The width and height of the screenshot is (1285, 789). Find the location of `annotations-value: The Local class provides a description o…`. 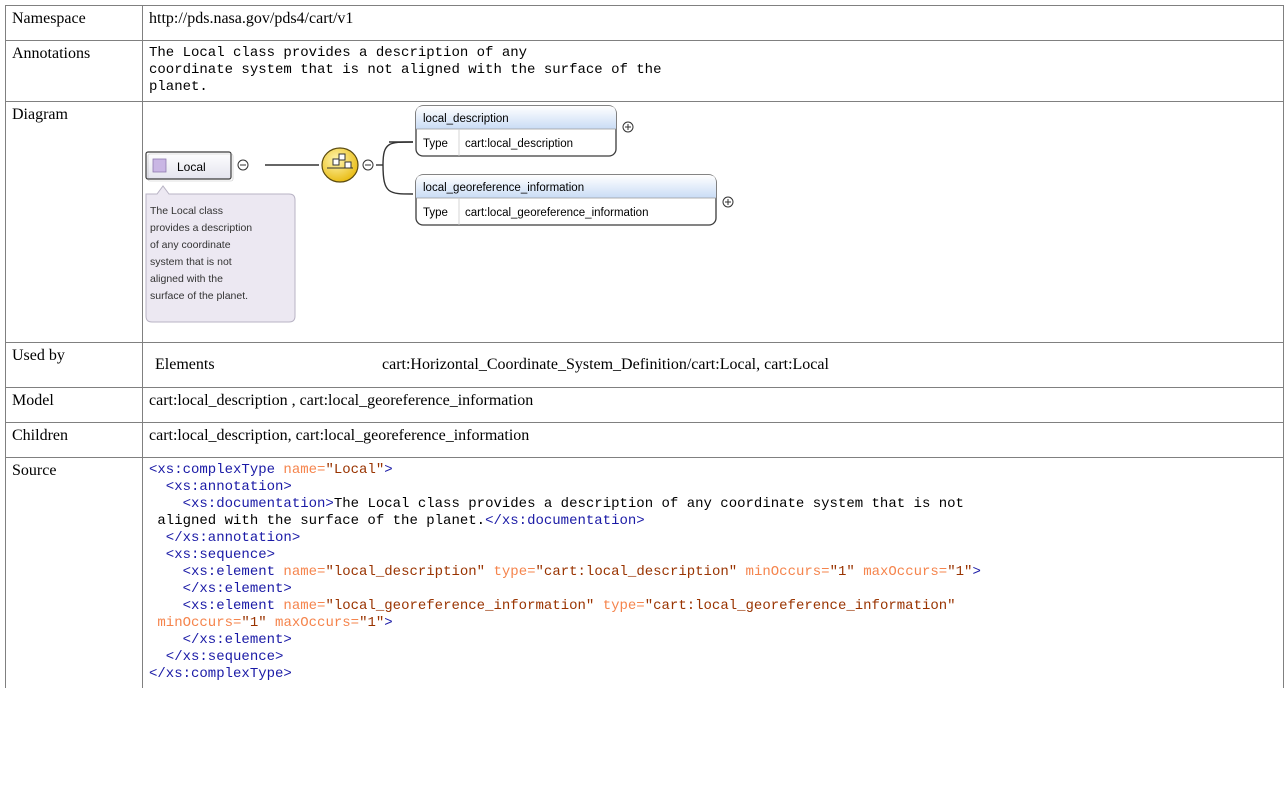

annotations-value: The Local class provides a description o… is located at coordinates (713, 71).